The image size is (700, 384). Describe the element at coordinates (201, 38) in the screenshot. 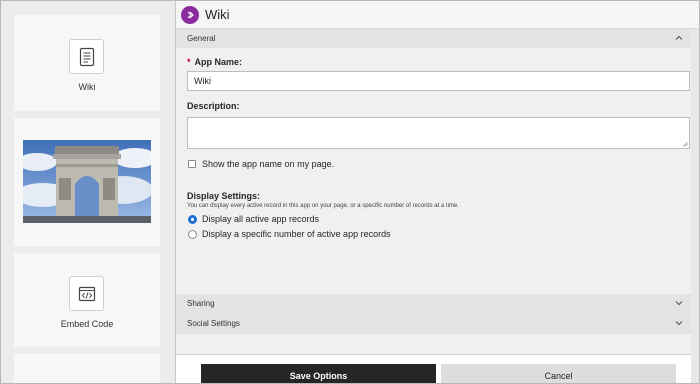

I see `section-general-label: General` at that location.